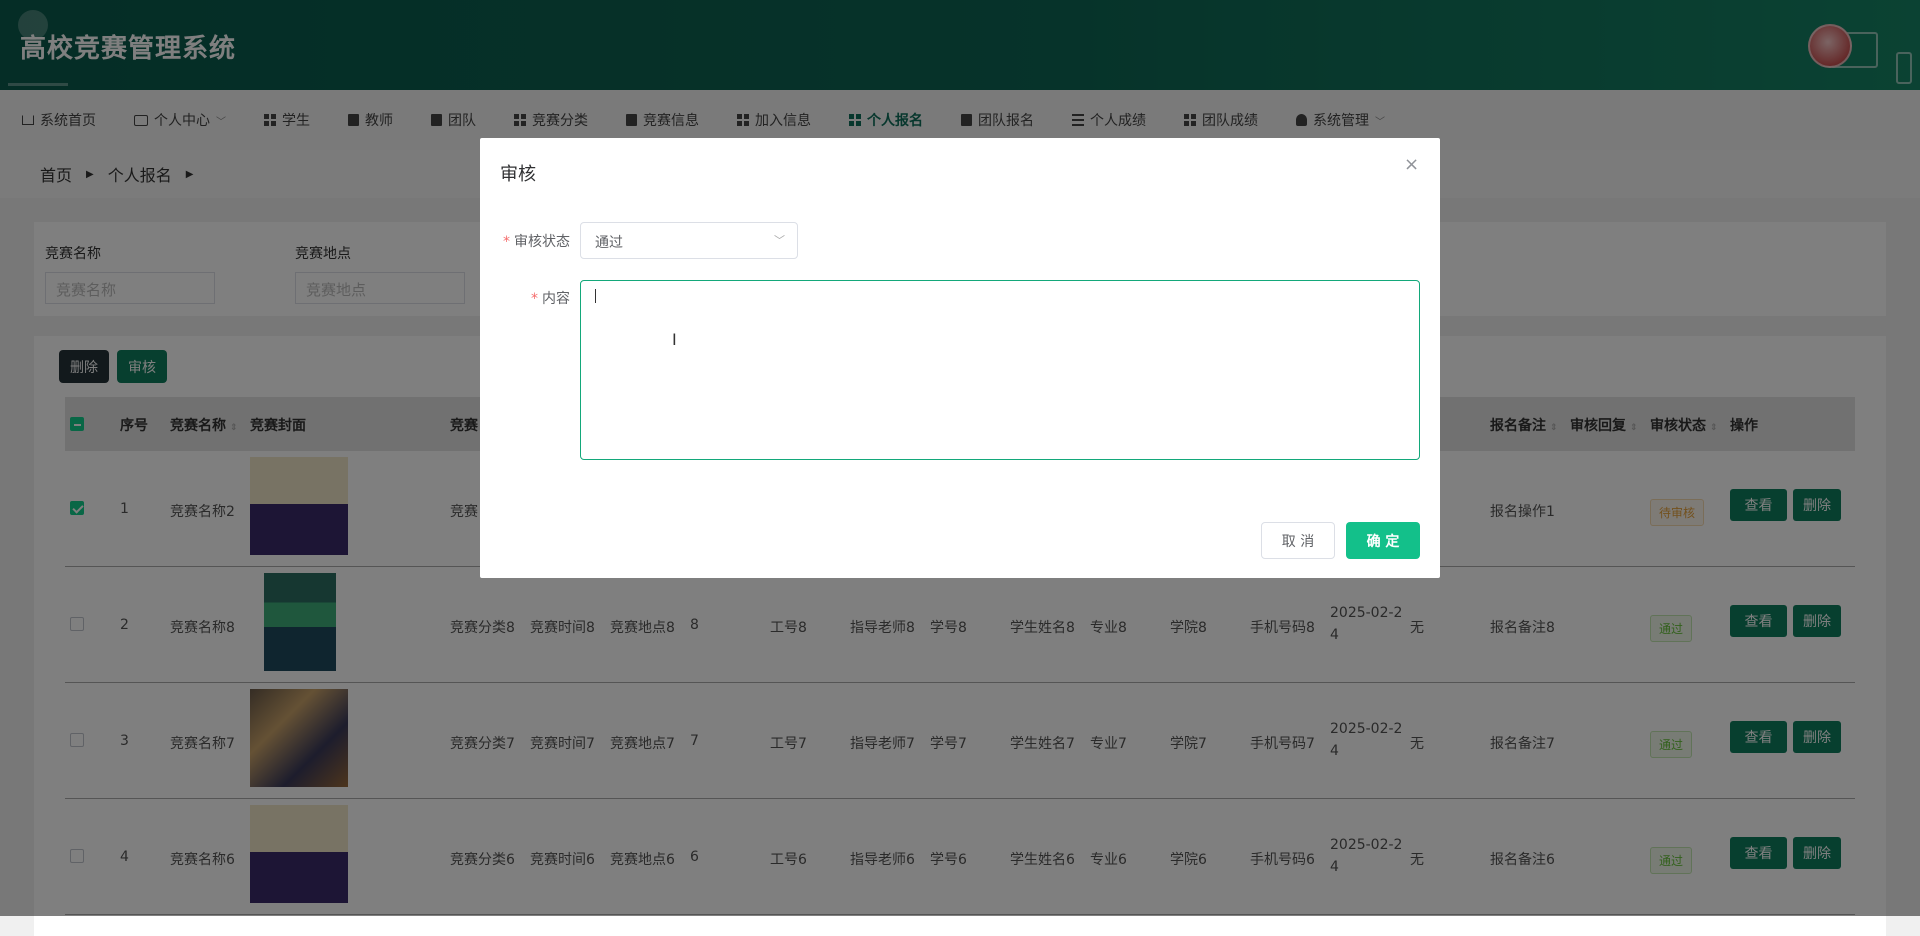 Image resolution: width=1920 pixels, height=936 pixels. Describe the element at coordinates (518, 174) in the screenshot. I see `dialog-title: 审核` at that location.